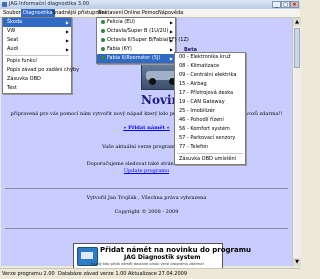  Describe the element at coordinates (294, 4) in the screenshot. I see `close-button: ✕` at that location.